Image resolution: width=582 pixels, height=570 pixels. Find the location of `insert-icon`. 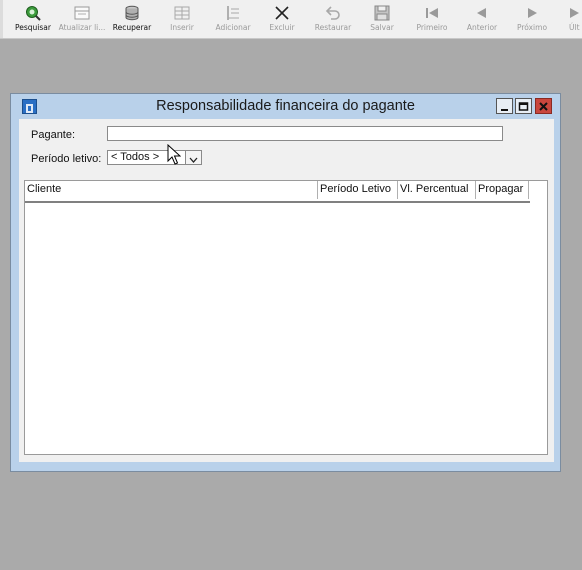

insert-icon is located at coordinates (182, 13).